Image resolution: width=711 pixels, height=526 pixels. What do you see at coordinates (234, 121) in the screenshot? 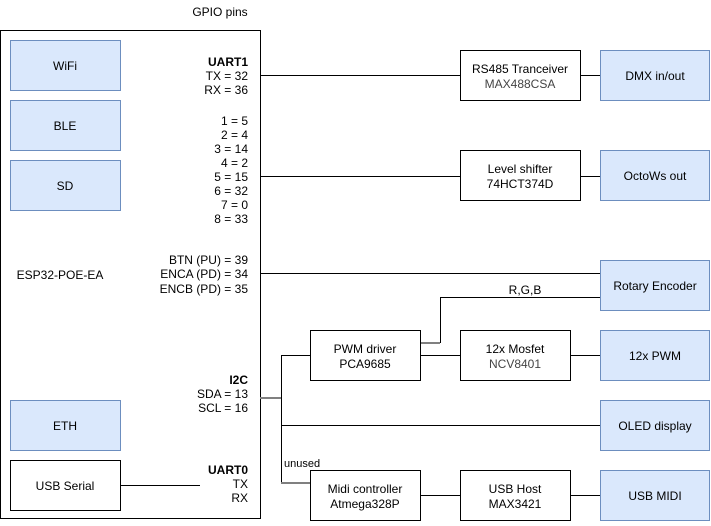
I see `octows-pin: 1 = 5` at bounding box center [234, 121].